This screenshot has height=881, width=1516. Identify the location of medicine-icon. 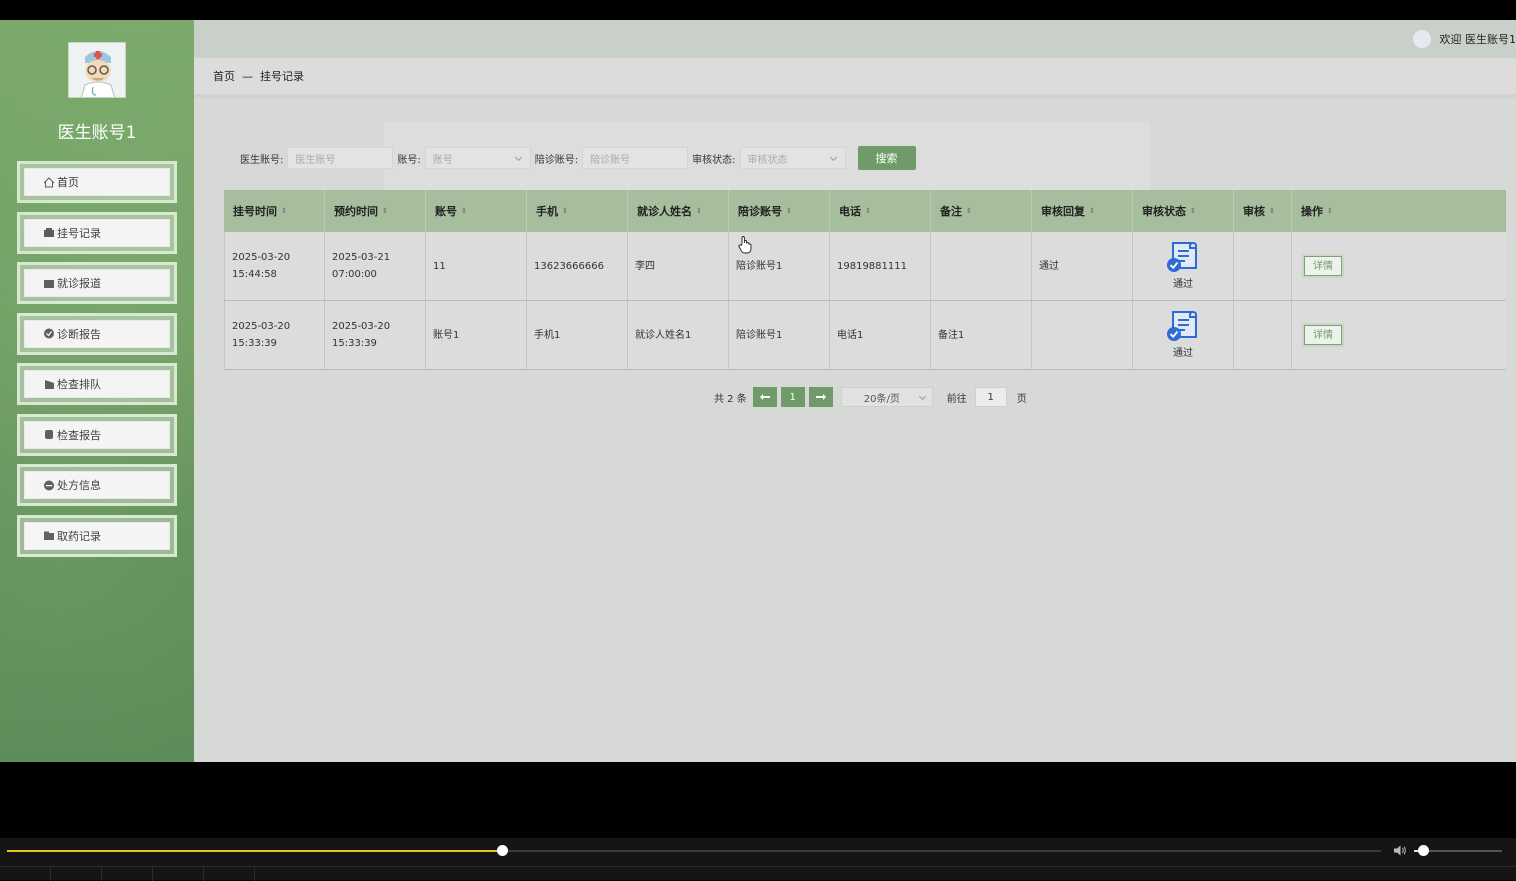
(49, 535).